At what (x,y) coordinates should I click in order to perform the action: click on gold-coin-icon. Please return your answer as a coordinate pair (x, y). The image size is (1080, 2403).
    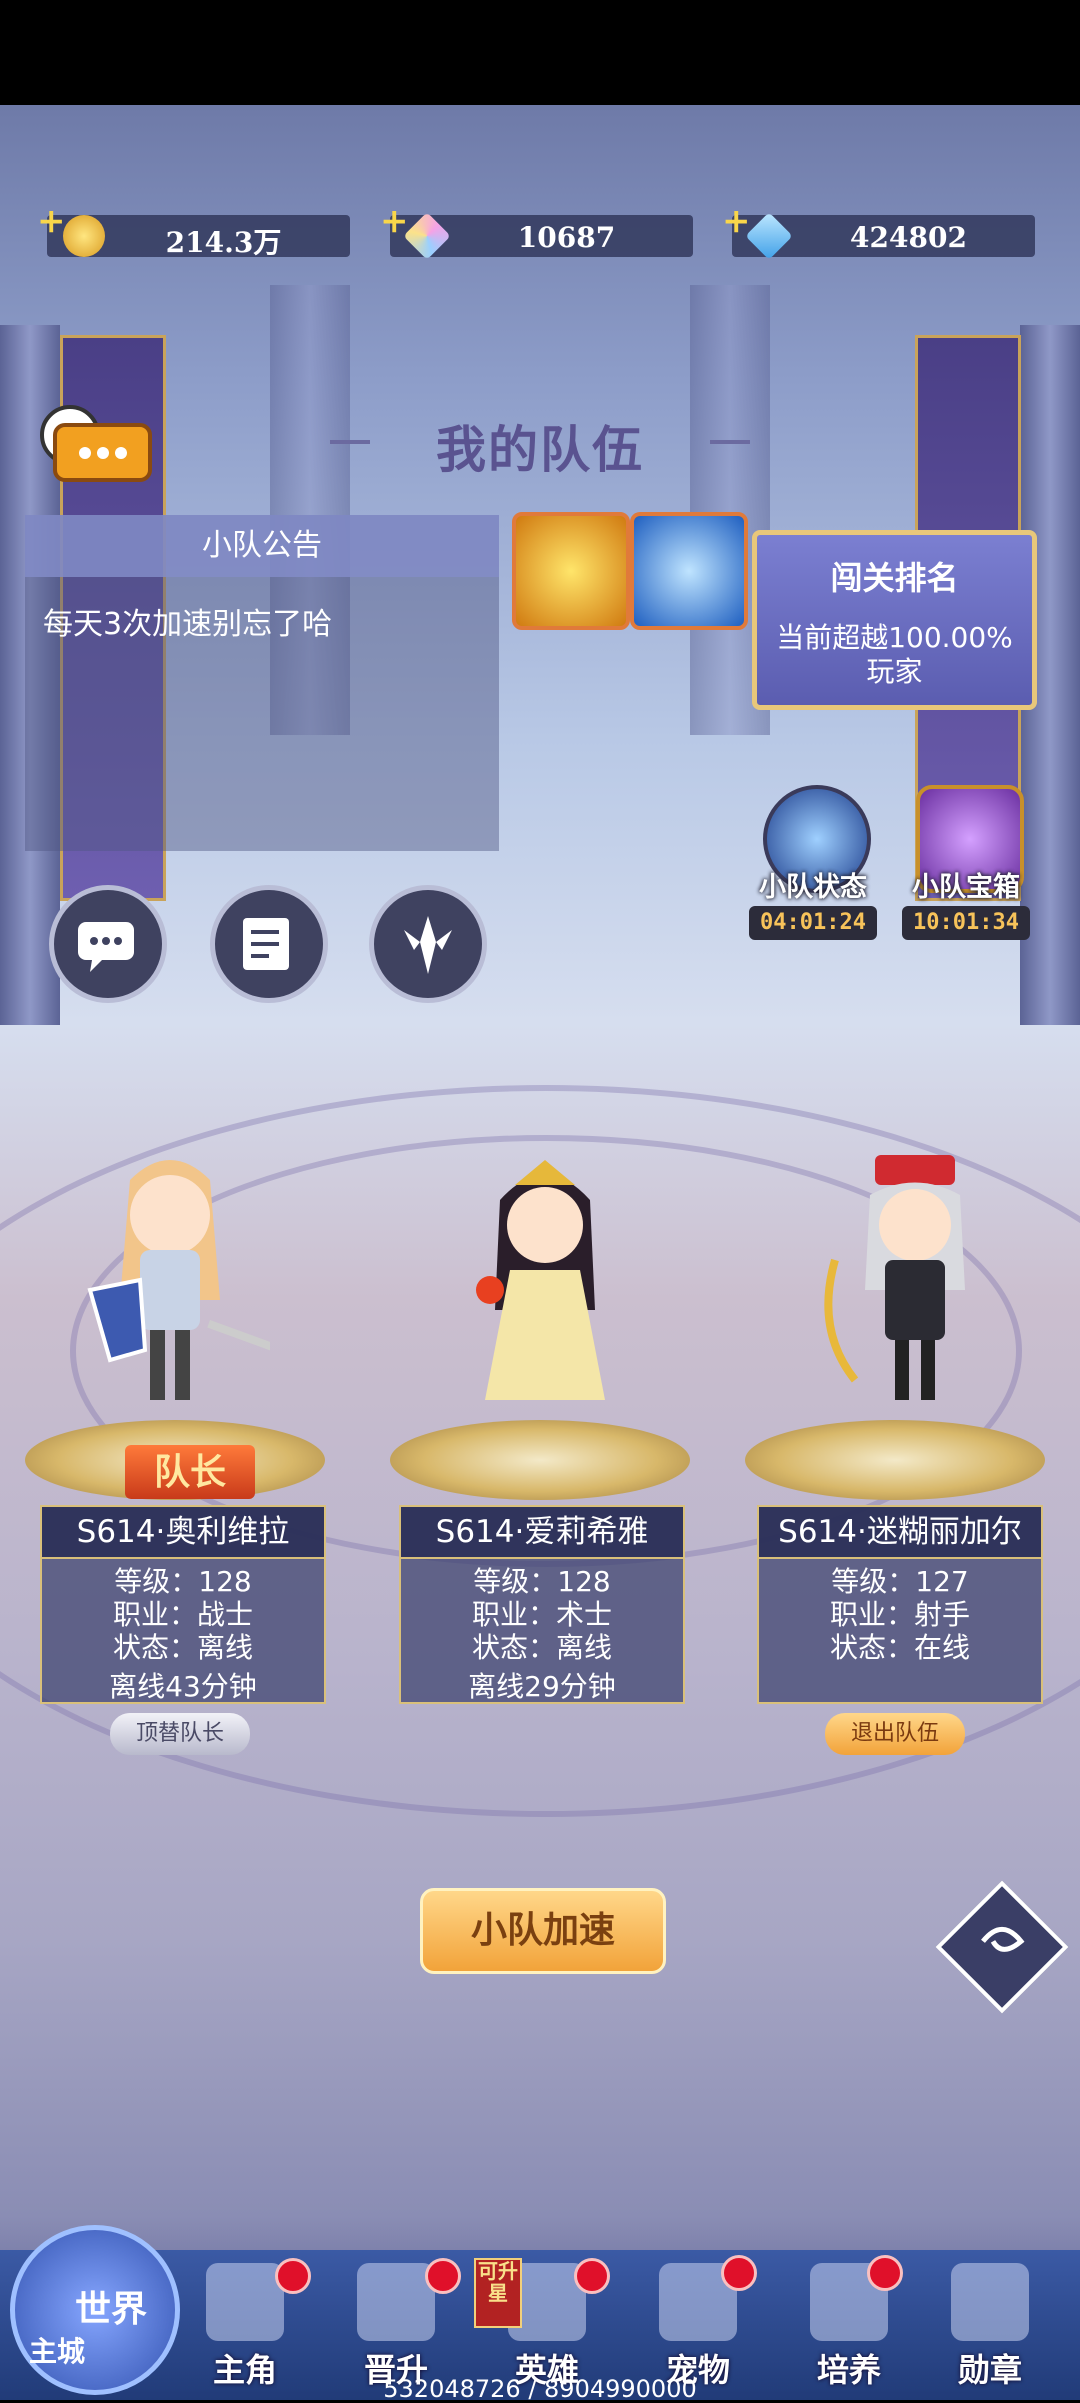
    Looking at the image, I should click on (84, 236).